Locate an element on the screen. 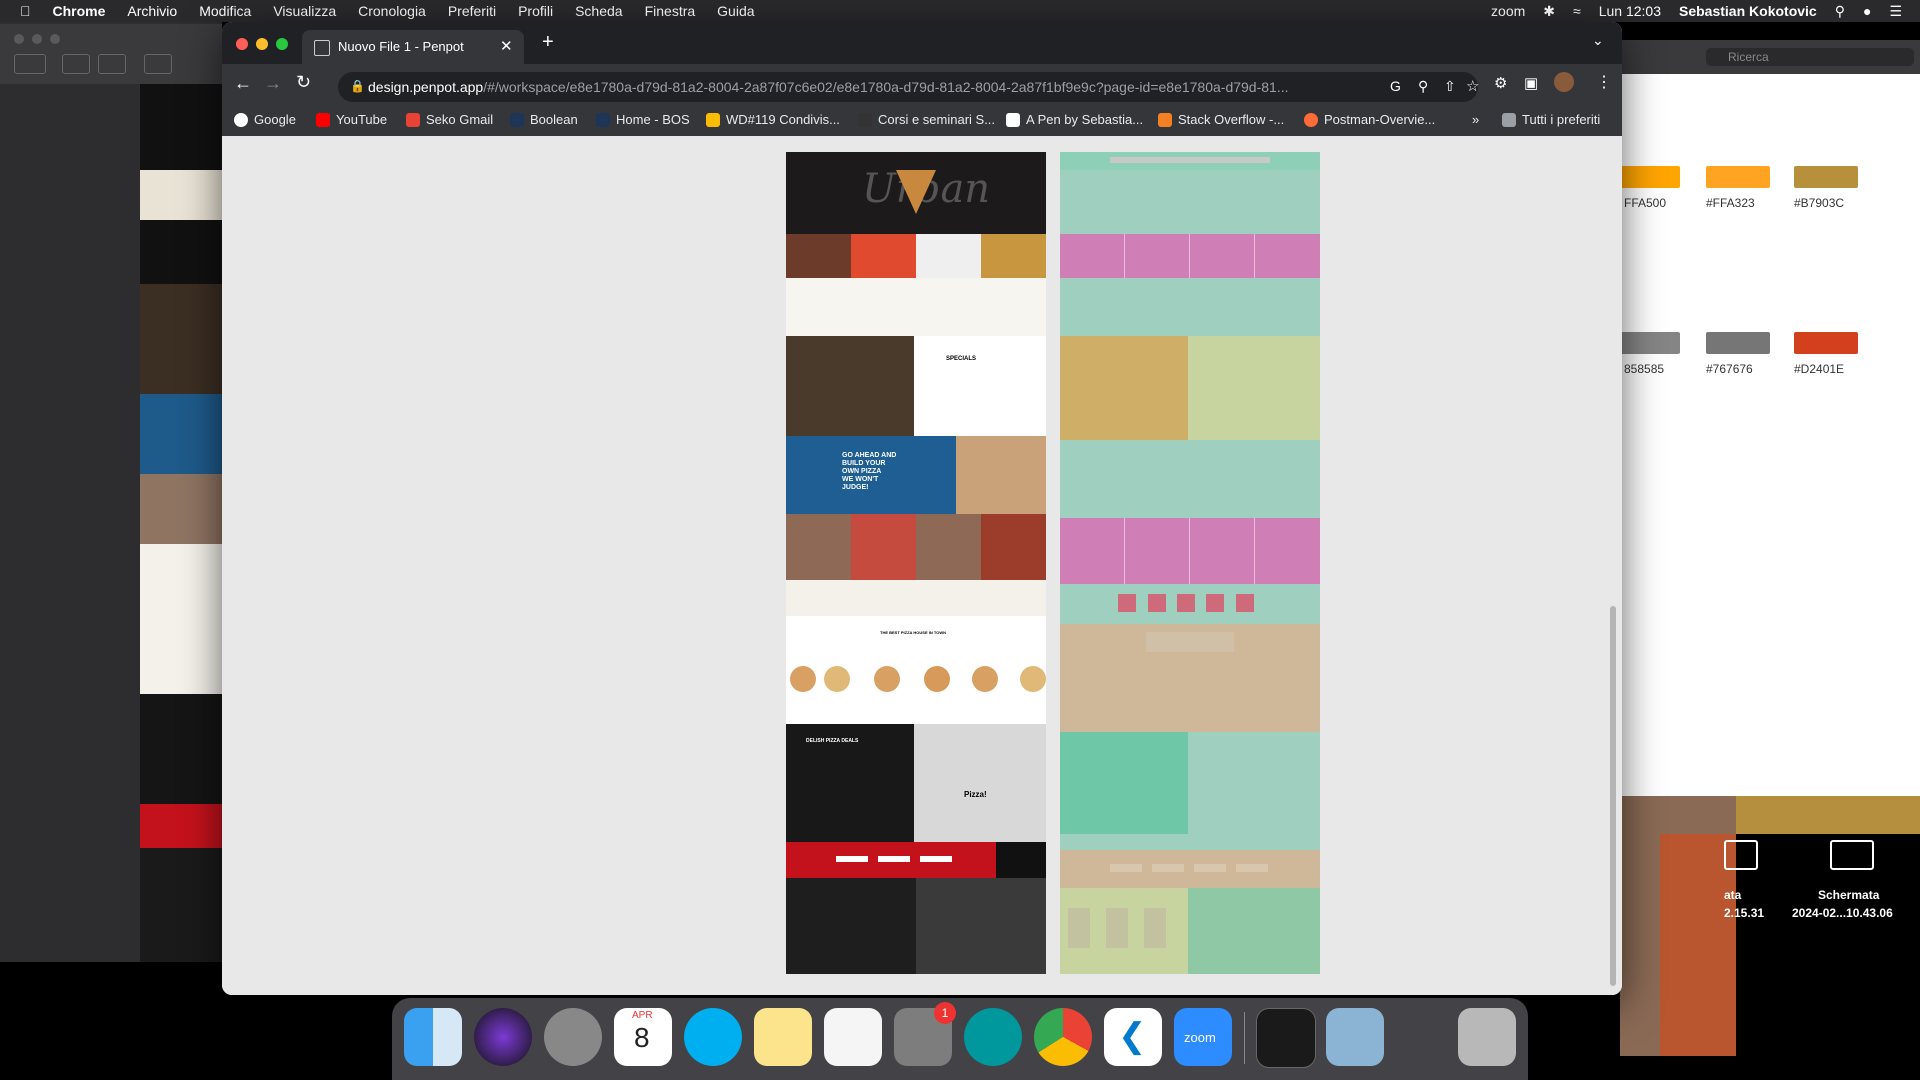 The width and height of the screenshot is (1920, 1080). menu-scheda: Scheda is located at coordinates (598, 11).